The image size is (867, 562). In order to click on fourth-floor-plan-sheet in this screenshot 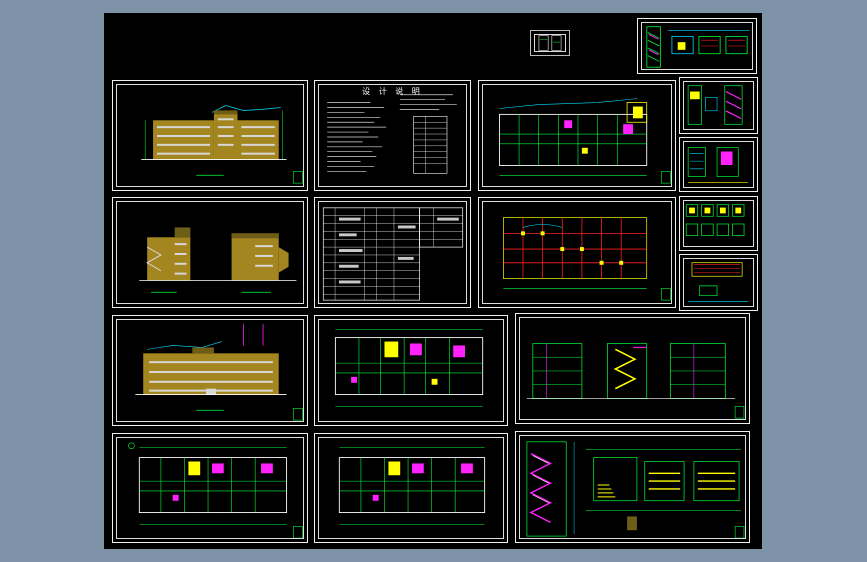, I will do `click(411, 488)`.